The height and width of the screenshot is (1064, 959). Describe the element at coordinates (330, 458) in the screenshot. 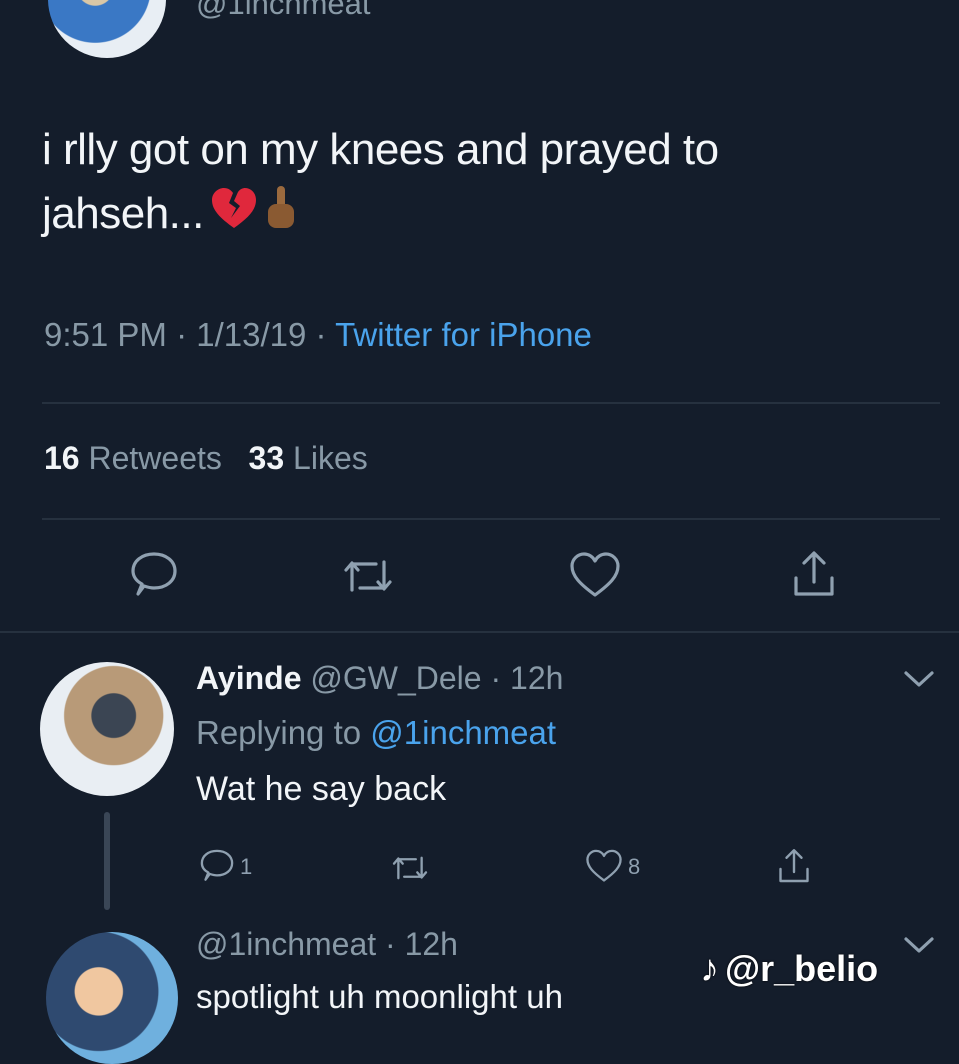

I see `likes-label: Likes` at that location.